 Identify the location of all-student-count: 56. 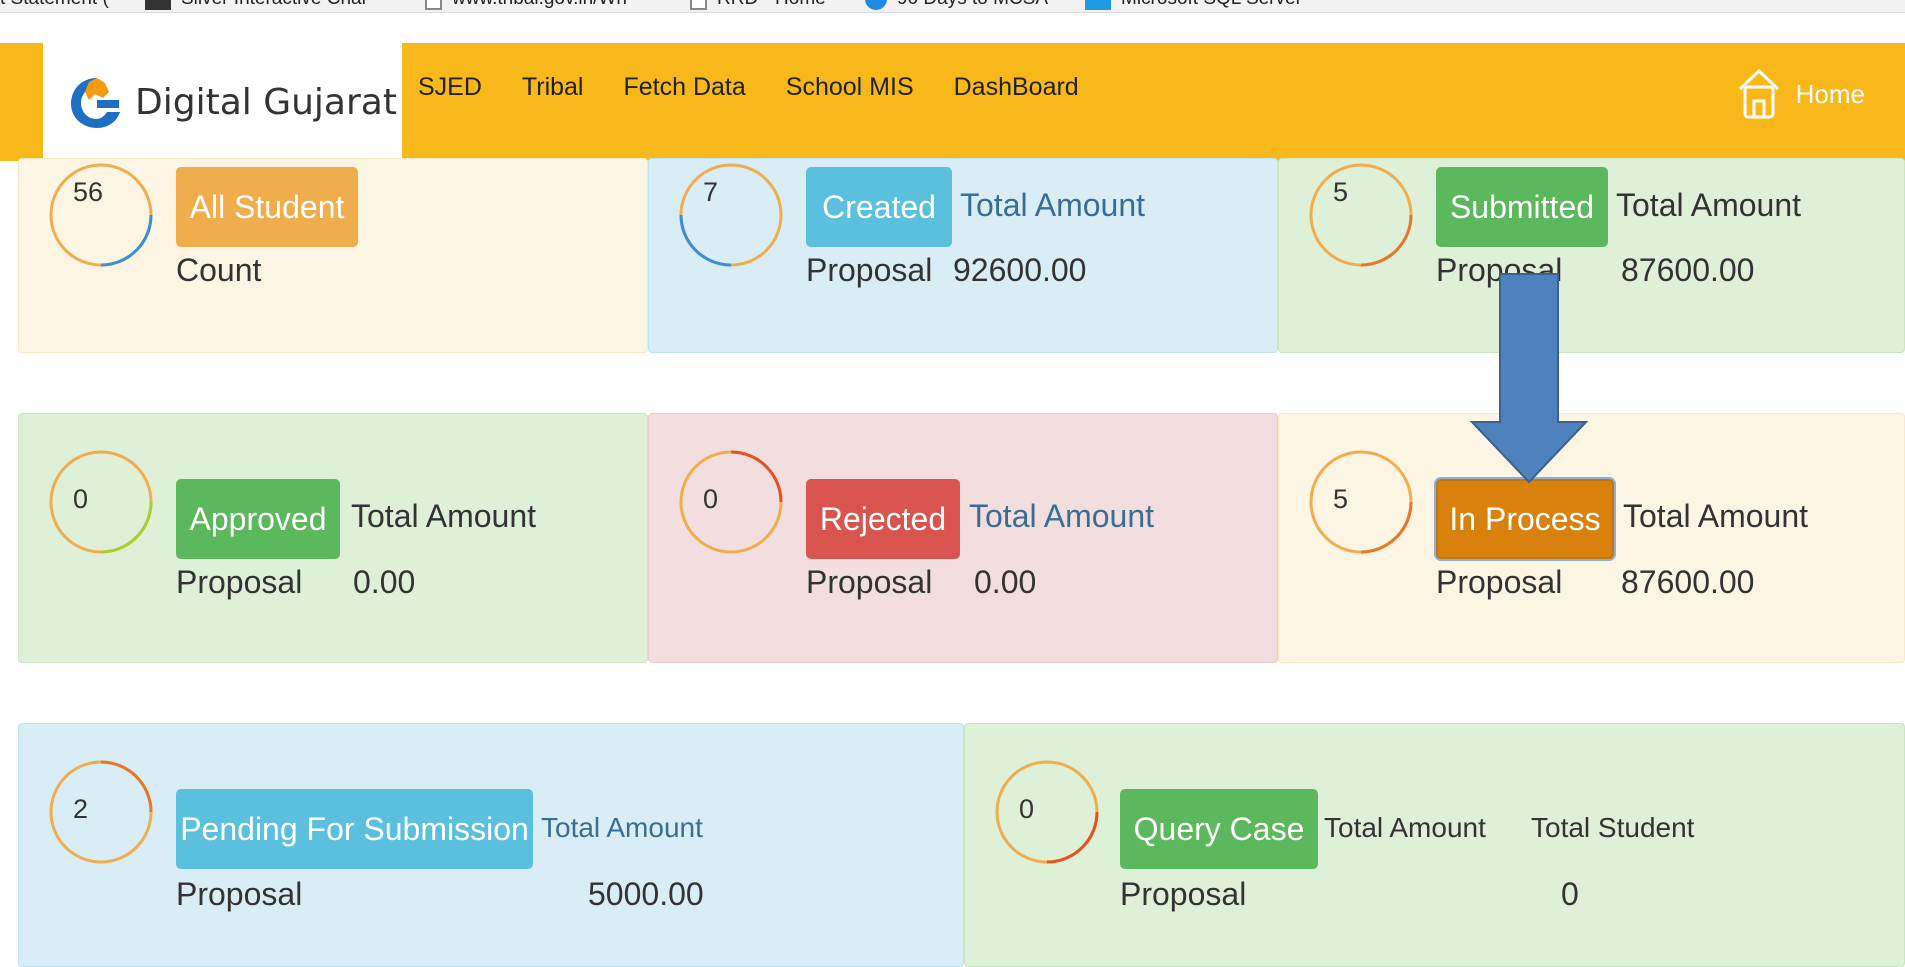
(88, 192).